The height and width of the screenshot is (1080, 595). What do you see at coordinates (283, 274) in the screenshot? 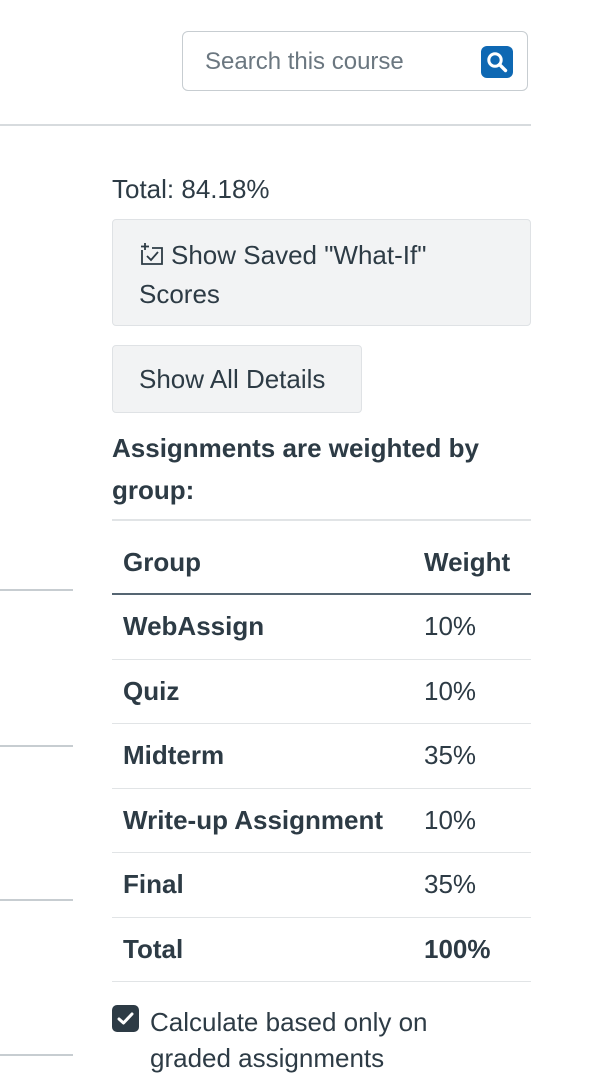
I see `whatif-label: Show Saved "What-If" Scores` at bounding box center [283, 274].